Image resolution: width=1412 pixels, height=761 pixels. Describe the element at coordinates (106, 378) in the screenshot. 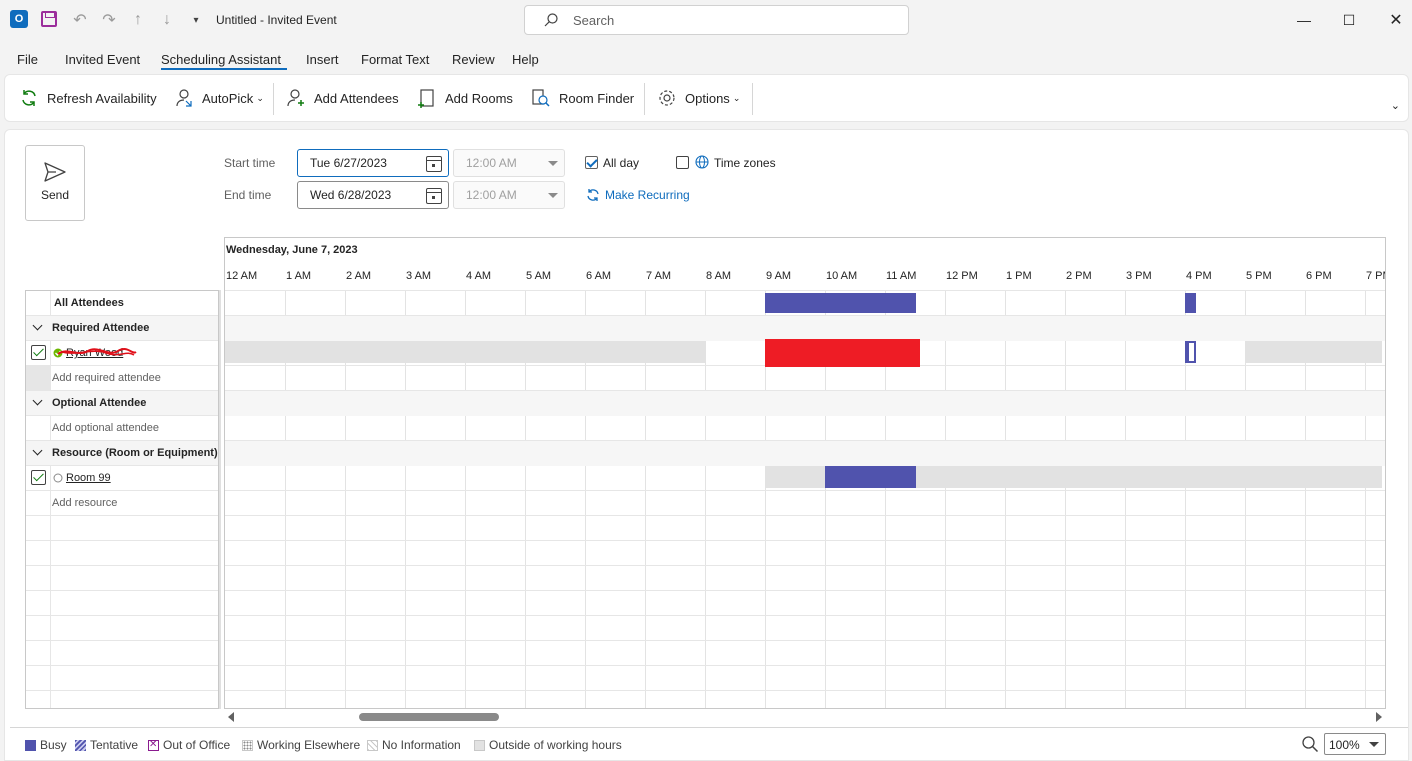

I see `add-required-input: Add required attendee` at that location.